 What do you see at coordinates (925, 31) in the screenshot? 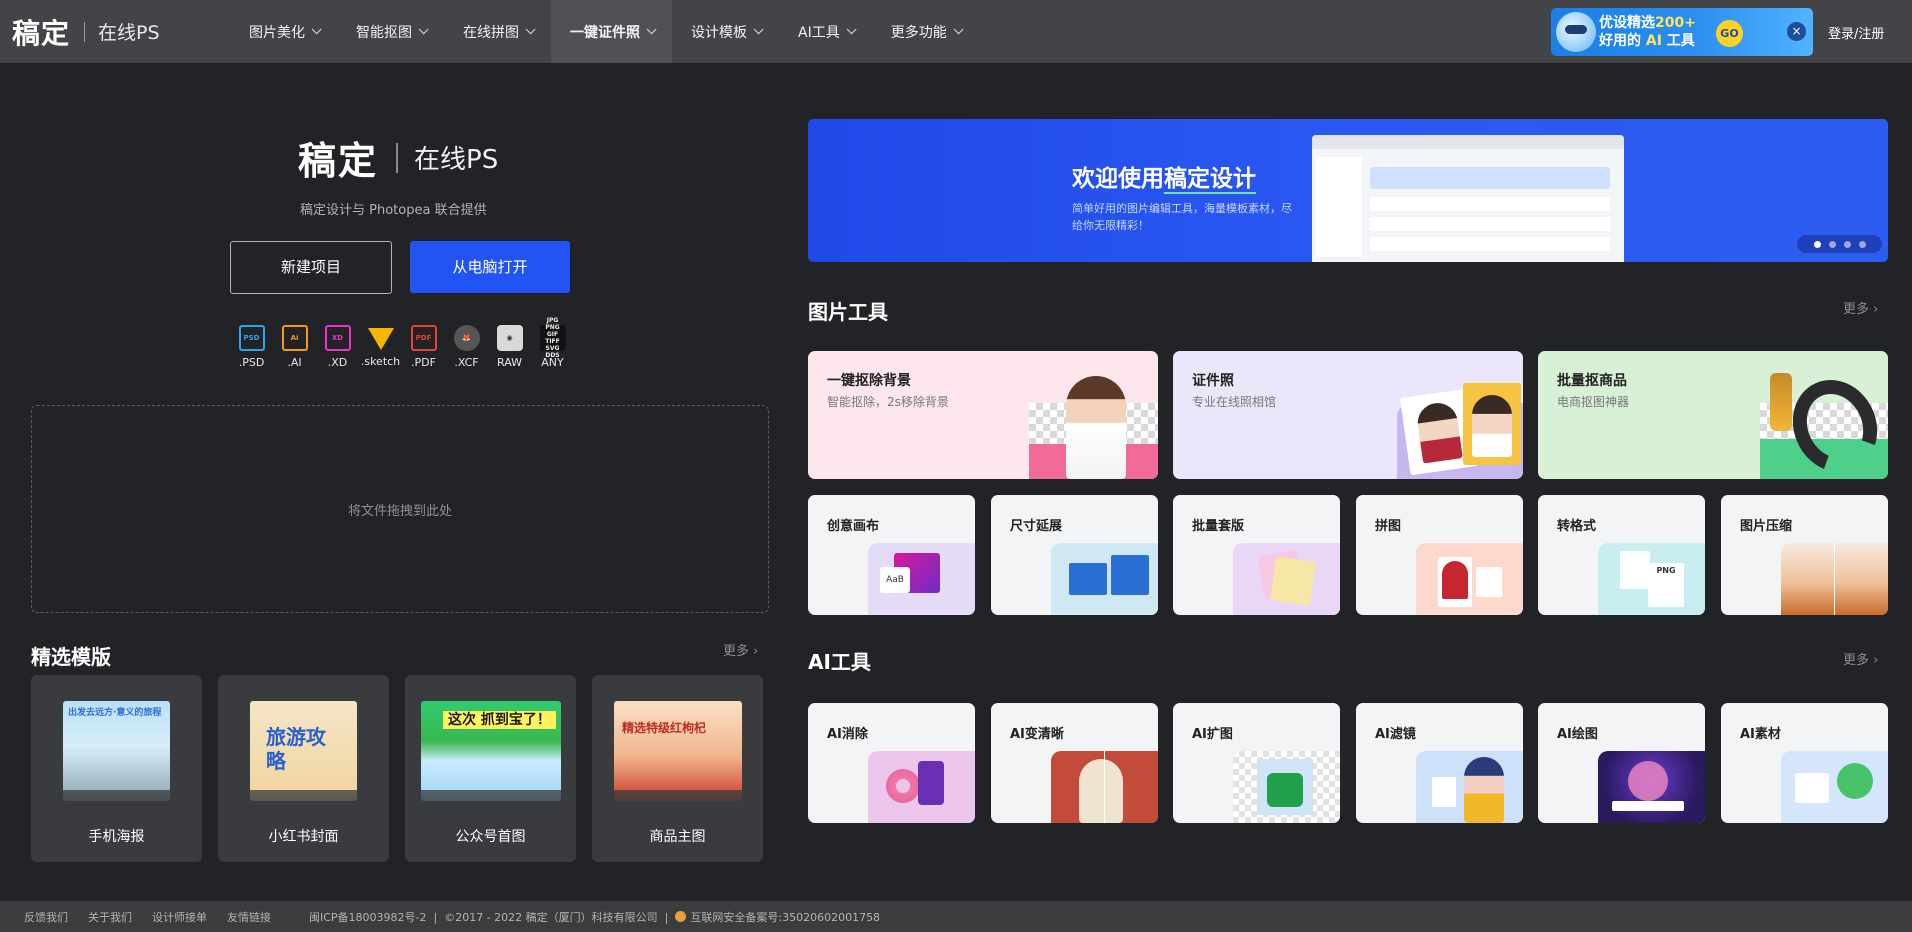
I see `nav-more-features: 更多功能` at bounding box center [925, 31].